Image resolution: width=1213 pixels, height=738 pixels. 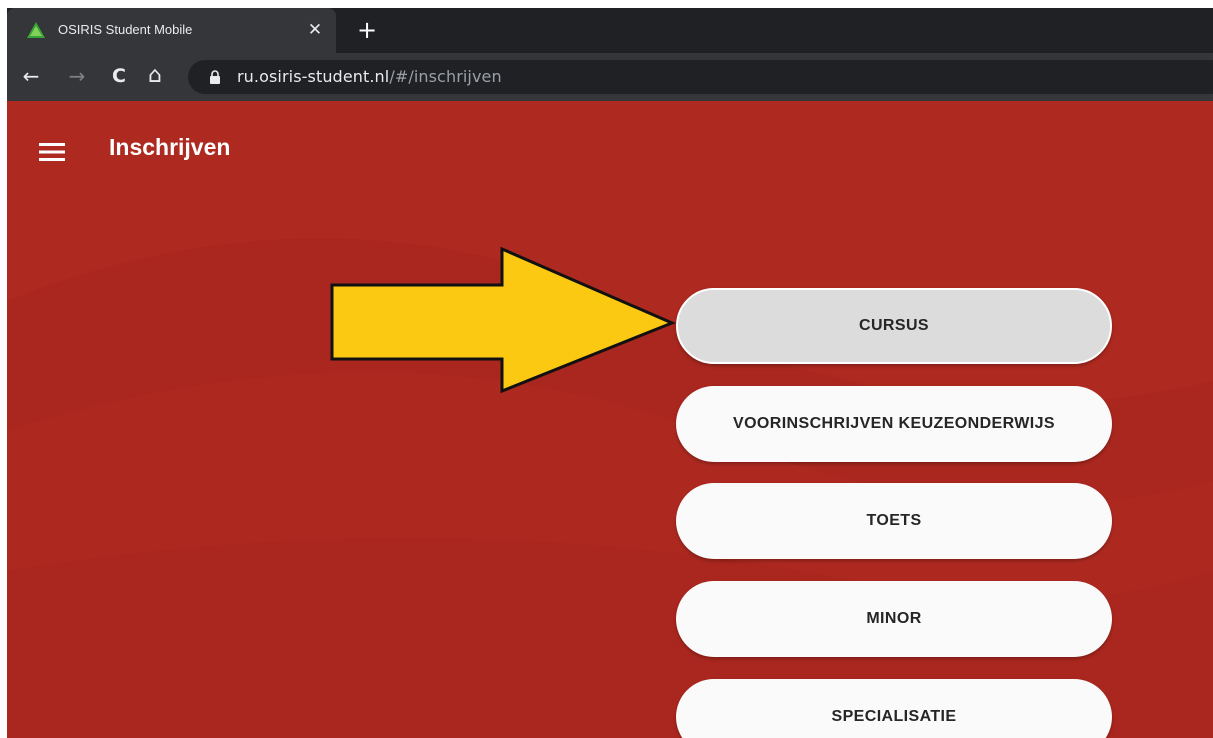 What do you see at coordinates (215, 77) in the screenshot?
I see `lock-icon` at bounding box center [215, 77].